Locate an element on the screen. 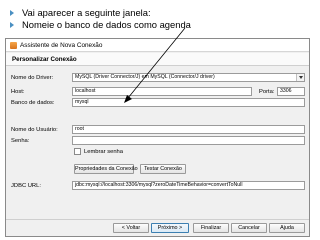 The image size is (320, 240). user-label: Nome do Usuário: is located at coordinates (34, 130).